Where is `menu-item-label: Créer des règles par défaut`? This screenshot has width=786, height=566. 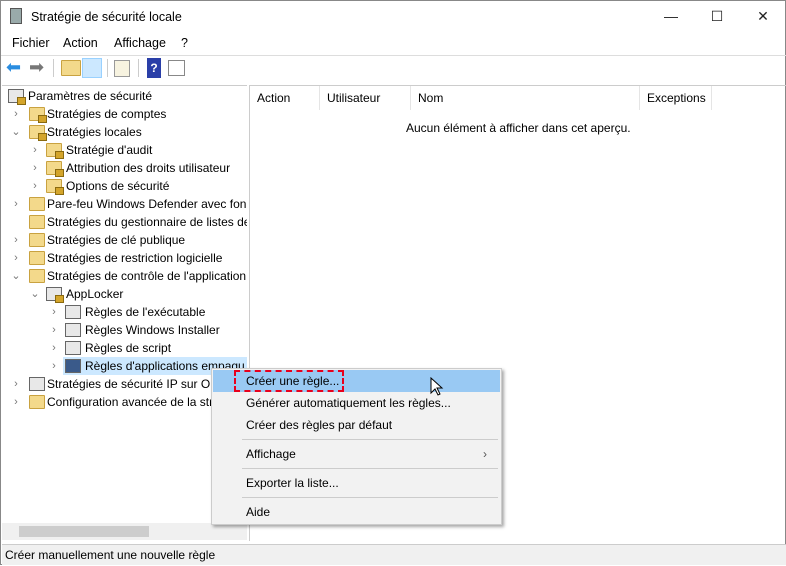
menu-item-label: Créer des règles par défaut is located at coordinates (319, 425).